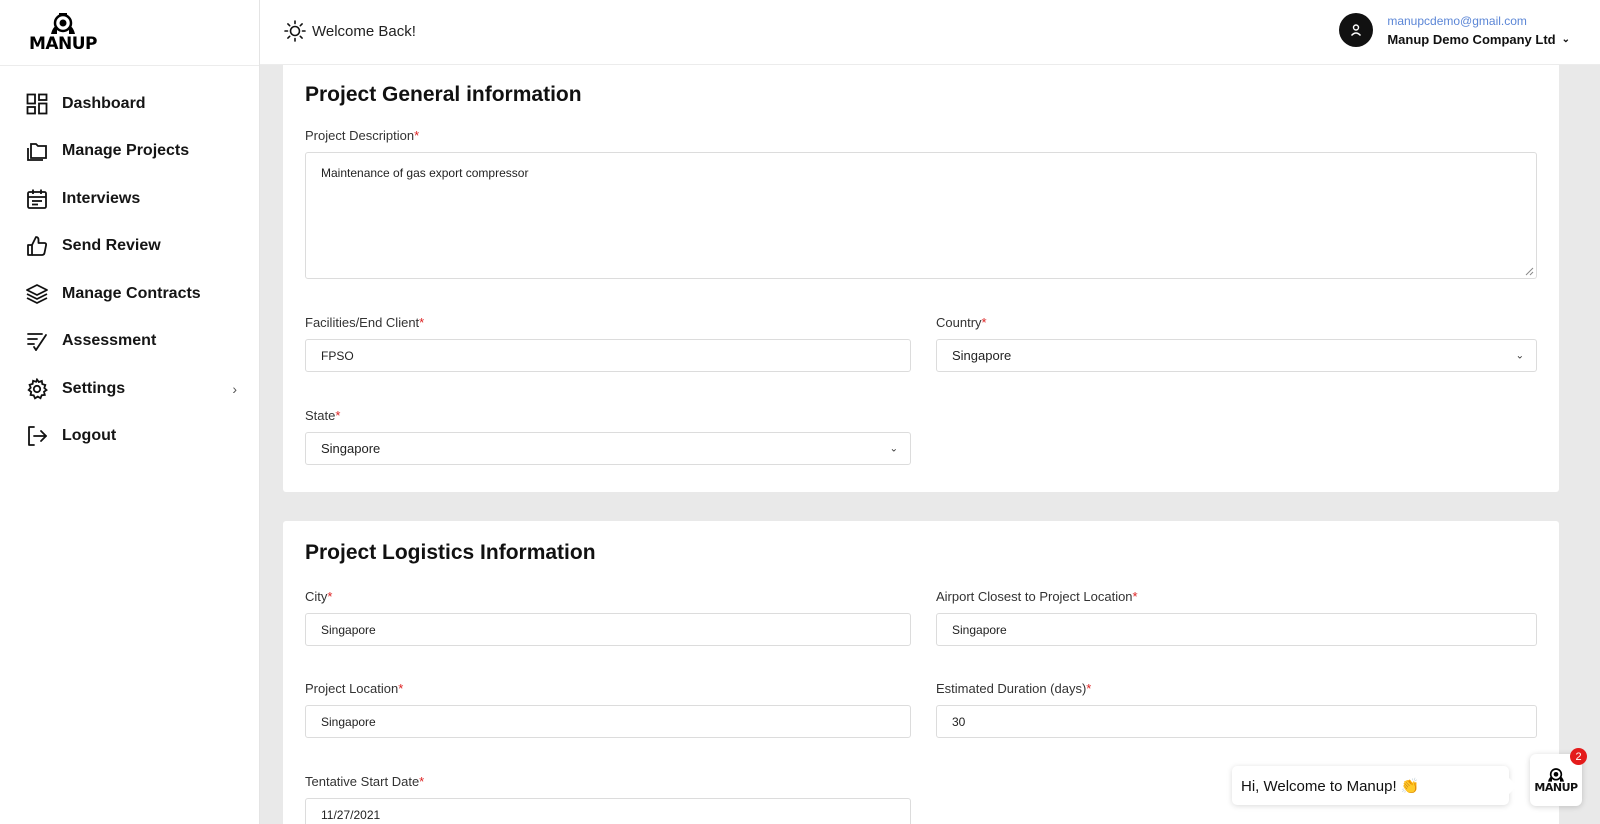  I want to click on facilities-input: FPSO, so click(608, 355).